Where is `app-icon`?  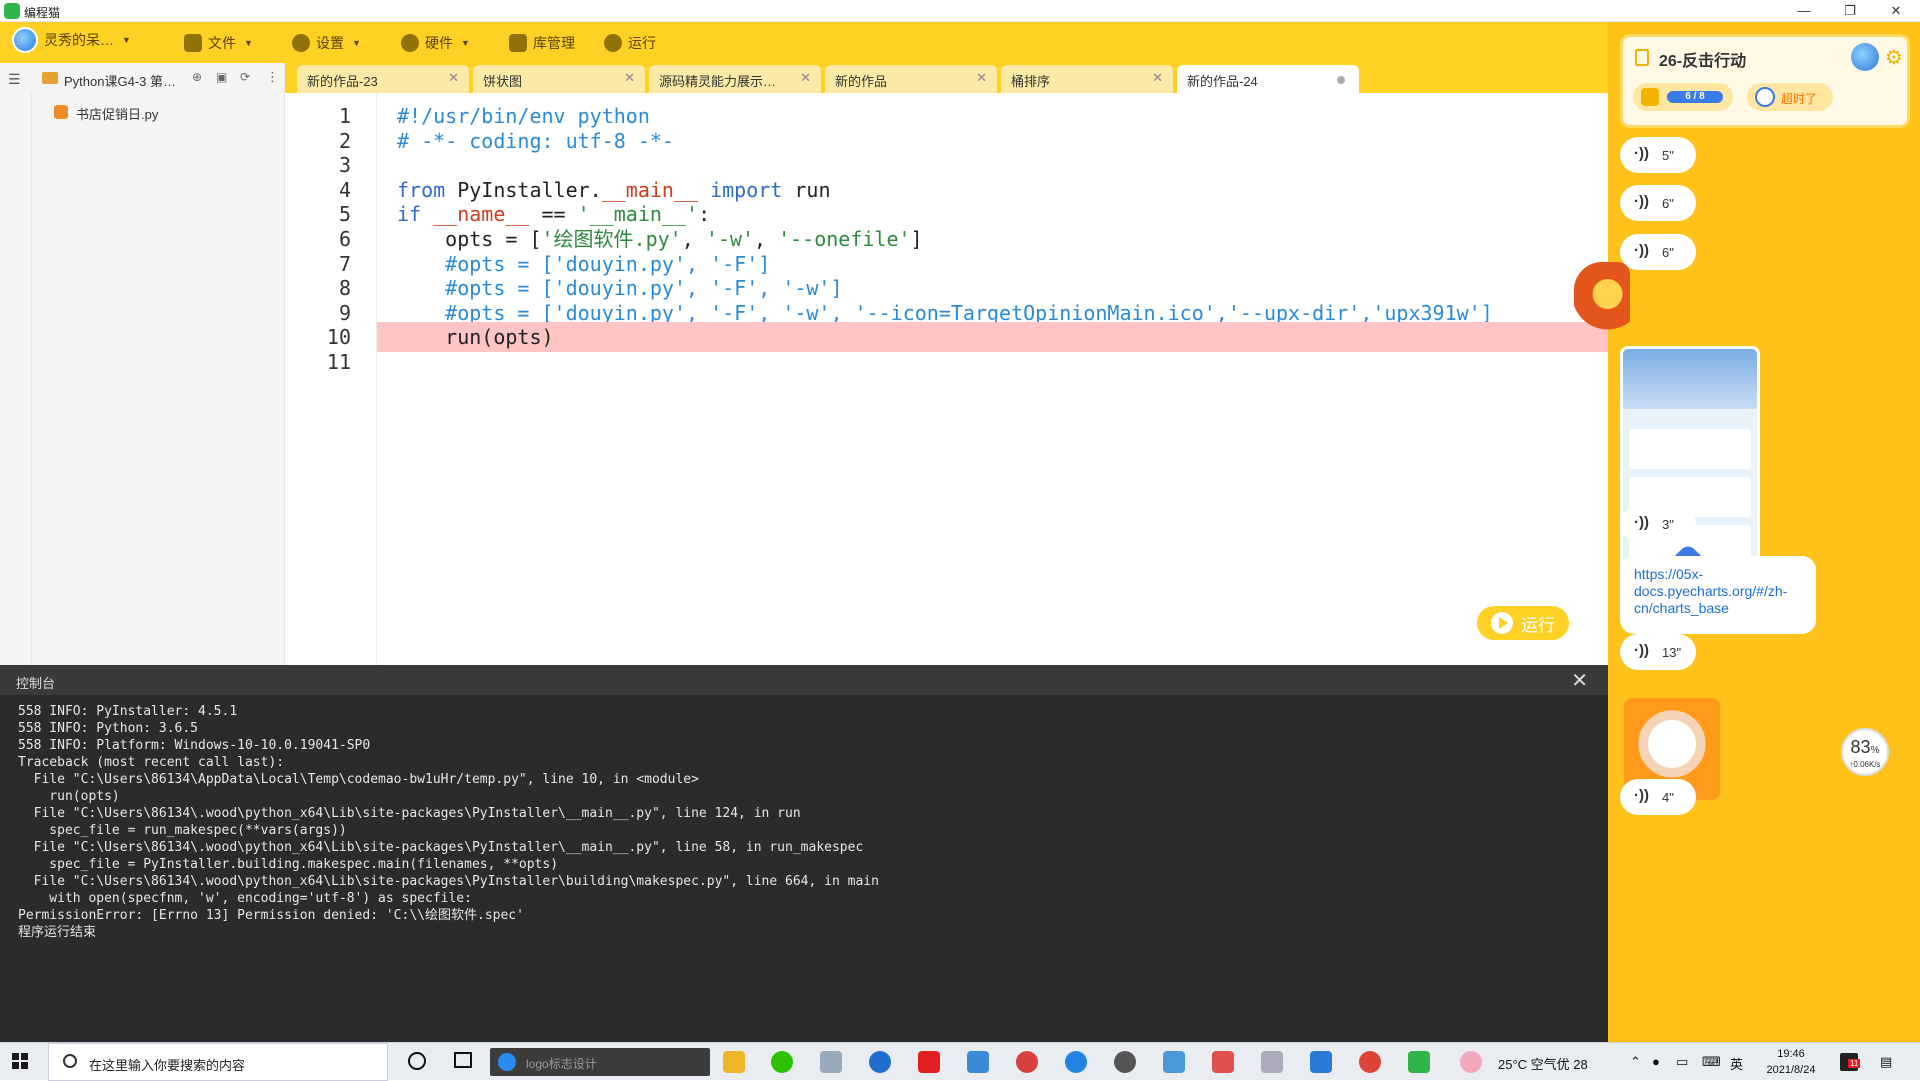
app-icon is located at coordinates (1223, 1062).